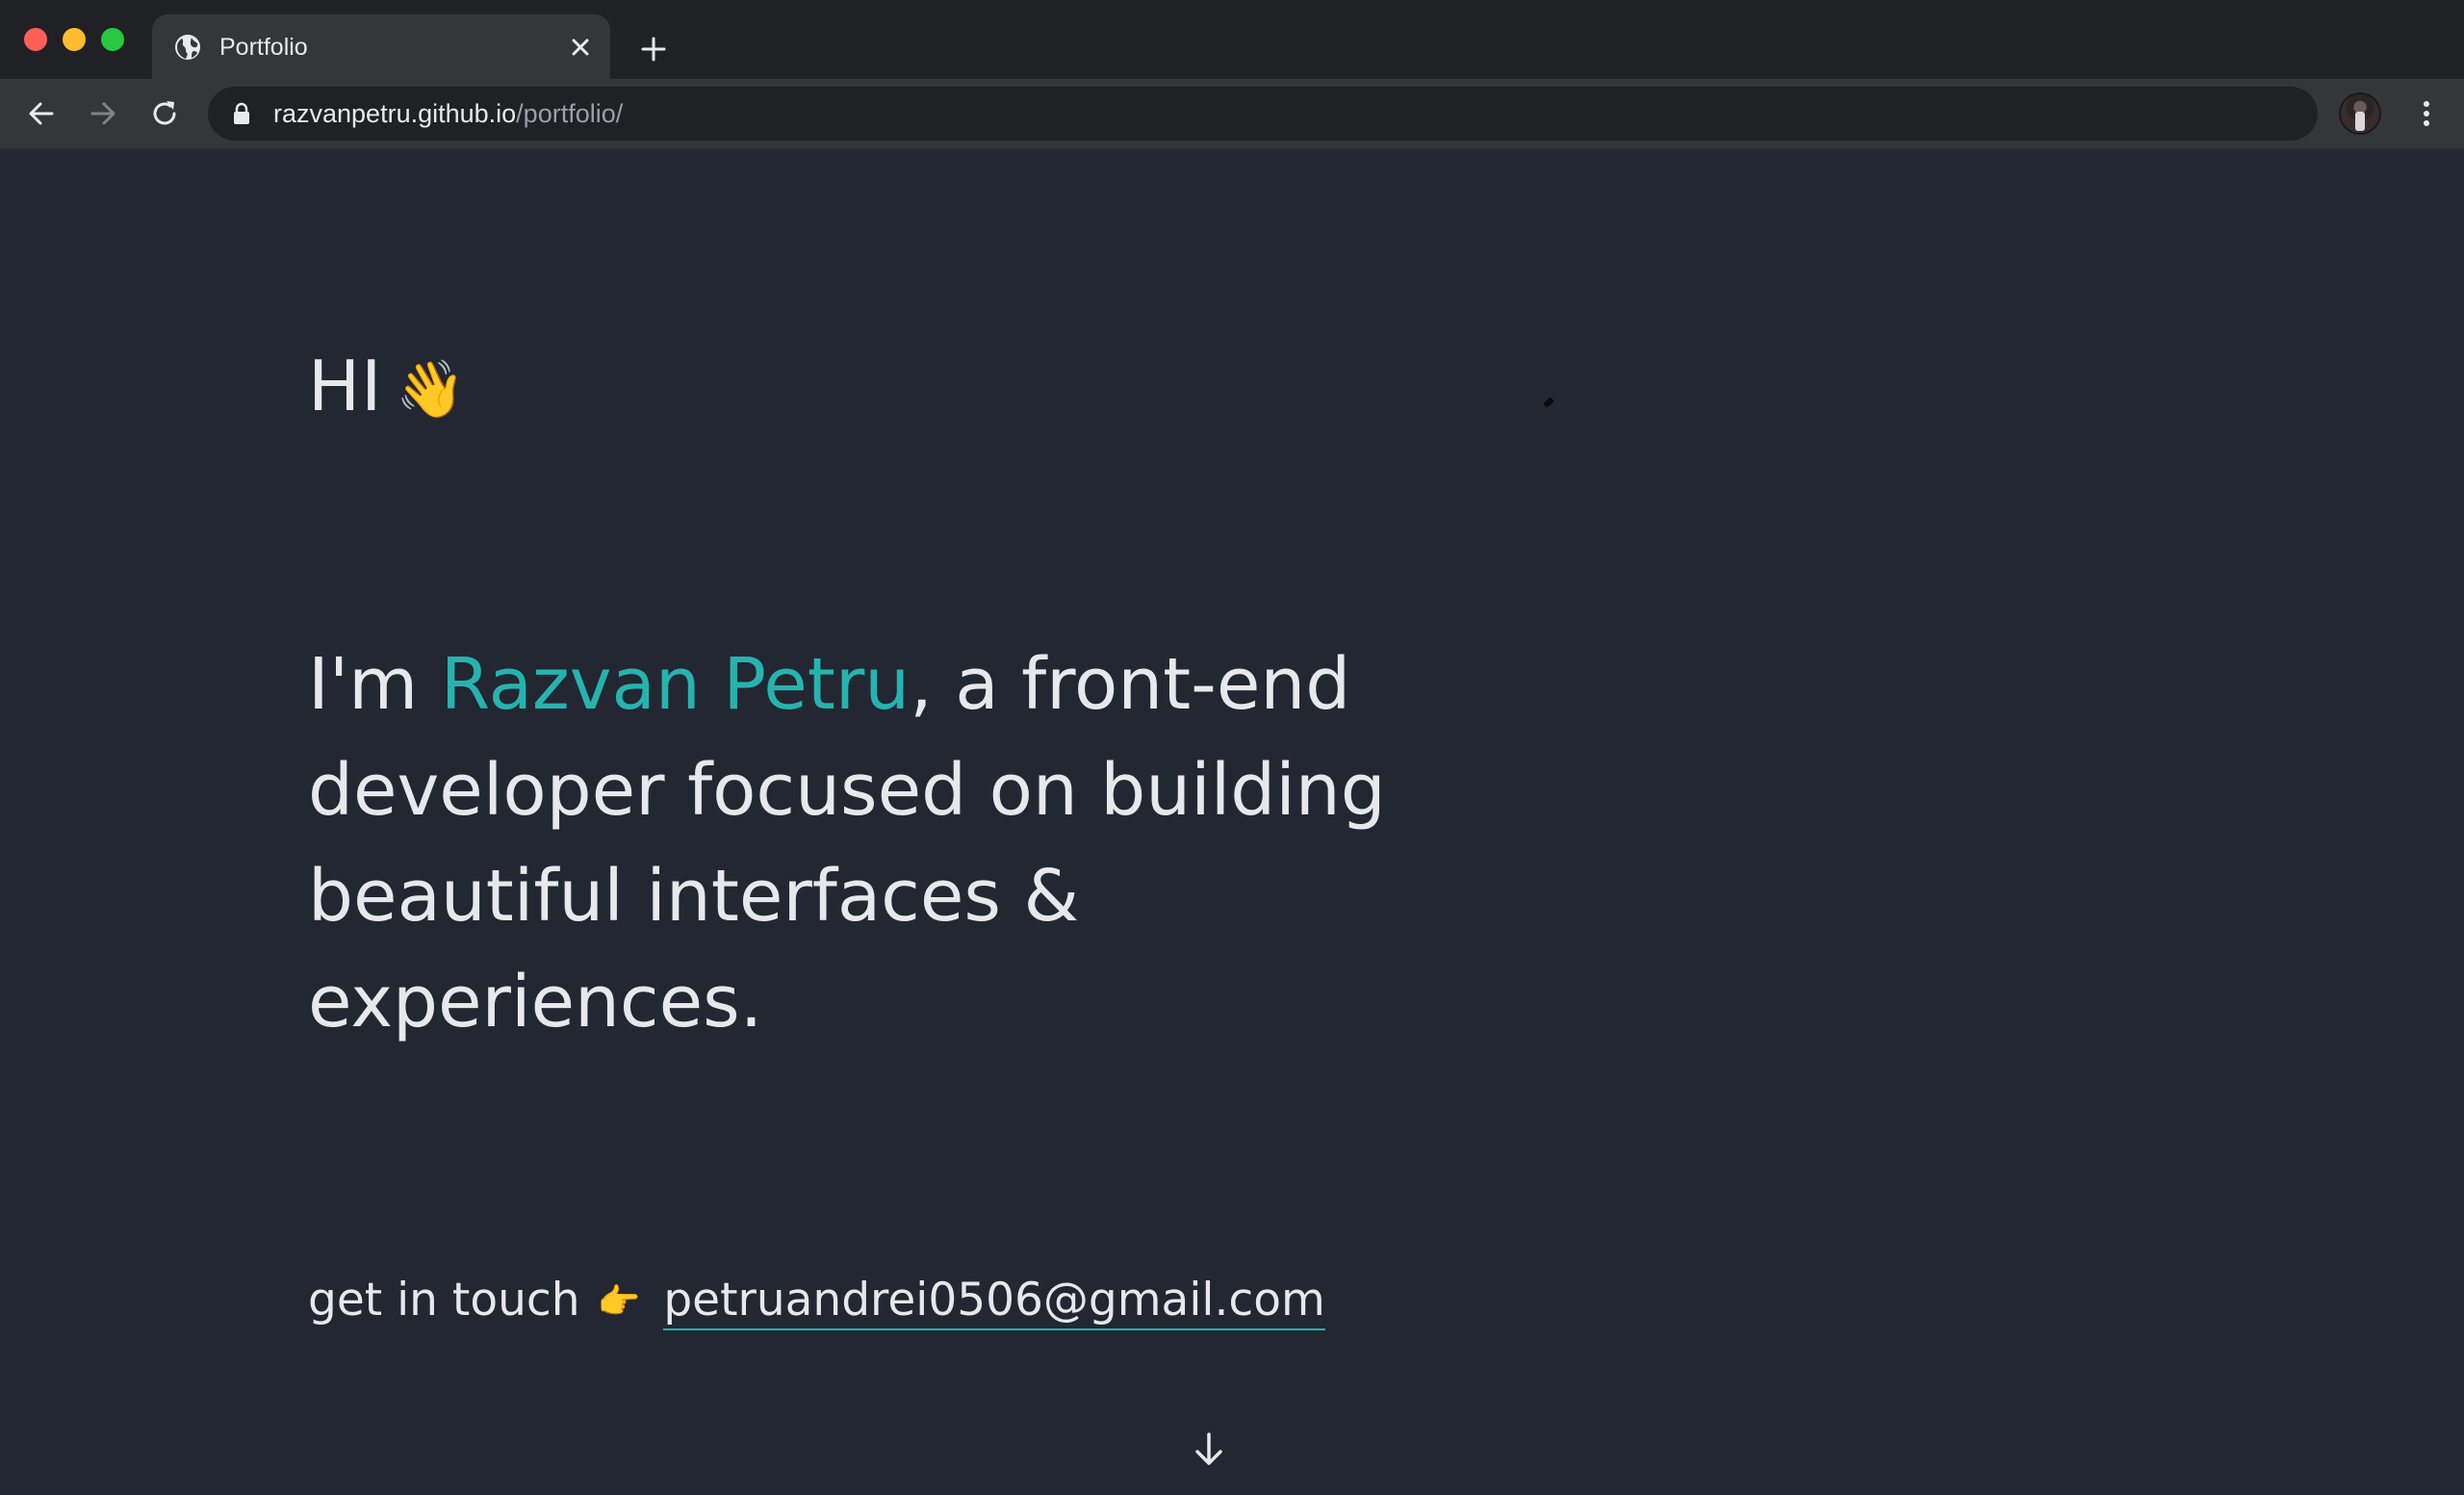  Describe the element at coordinates (41, 113) in the screenshot. I see `back-arrow-icon` at that location.